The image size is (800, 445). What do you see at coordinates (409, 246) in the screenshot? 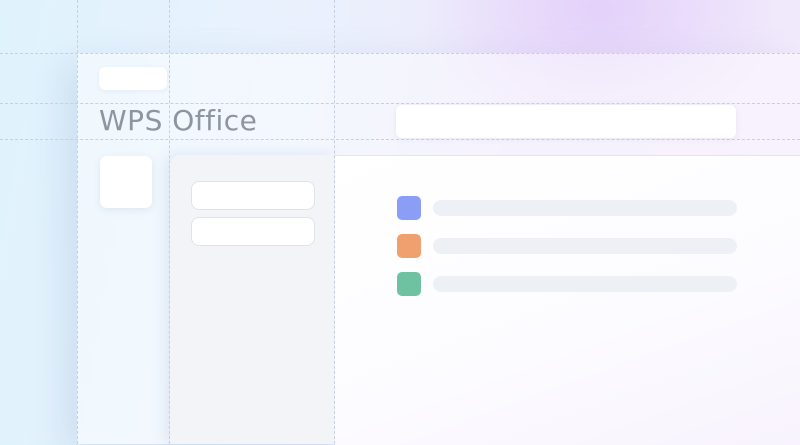
I see `presentation-icon` at bounding box center [409, 246].